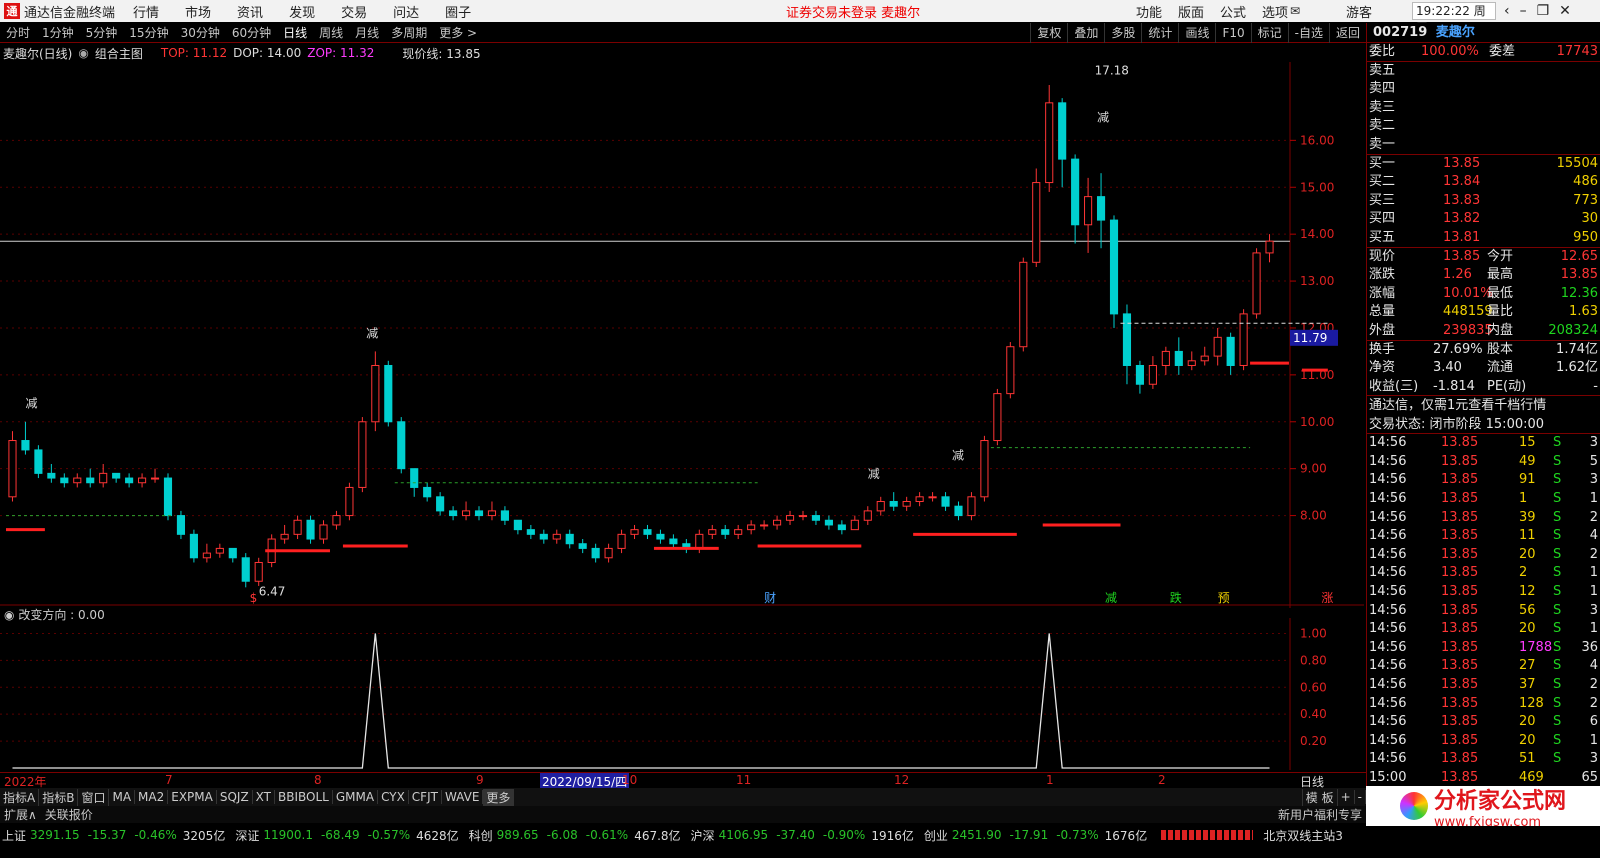 The height and width of the screenshot is (858, 1600). I want to click on tab-xt: XT, so click(264, 797).